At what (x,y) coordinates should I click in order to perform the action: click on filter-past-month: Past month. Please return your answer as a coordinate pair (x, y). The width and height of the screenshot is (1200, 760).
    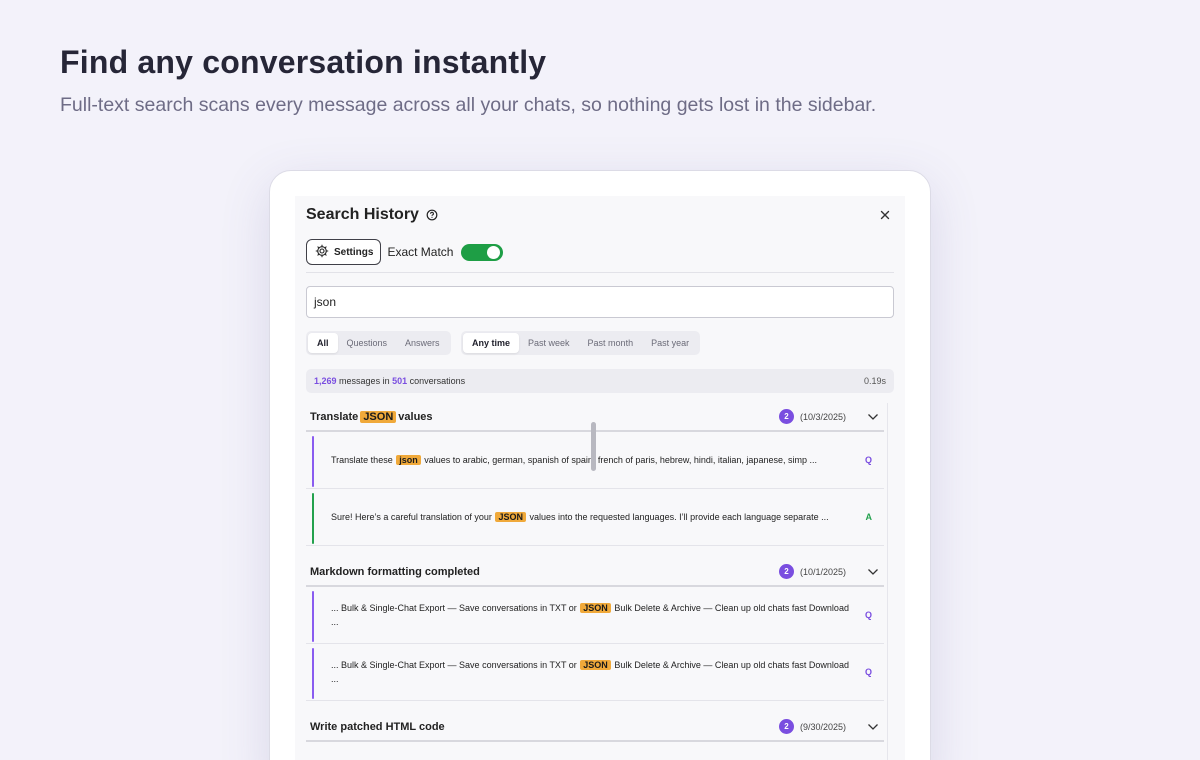
    Looking at the image, I should click on (611, 343).